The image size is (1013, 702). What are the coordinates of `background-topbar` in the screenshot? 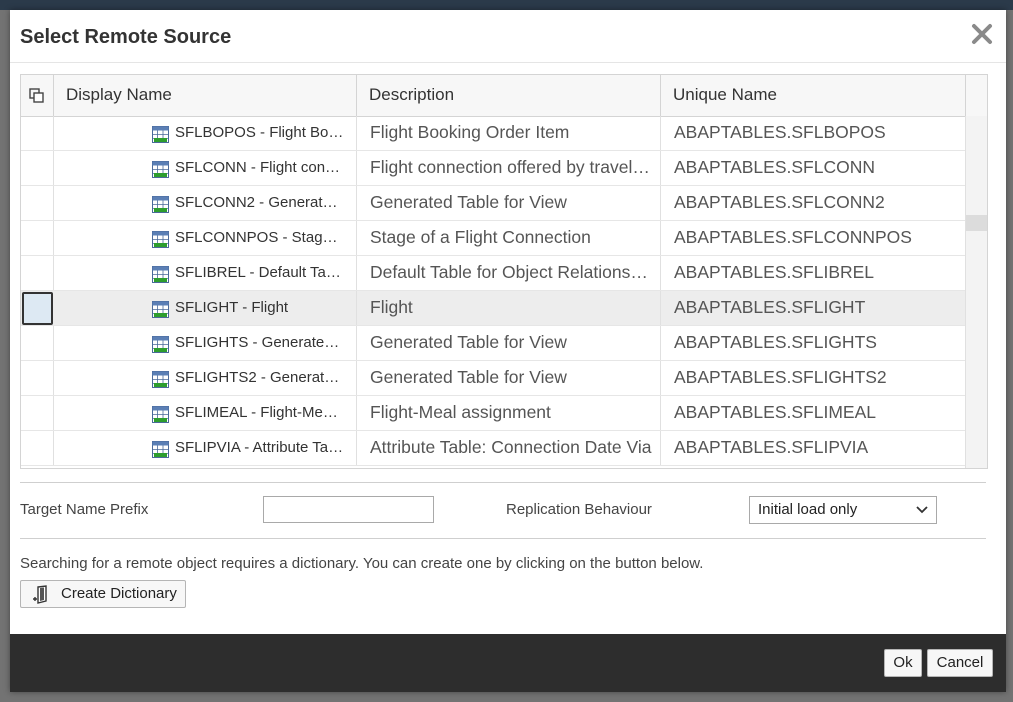 It's located at (506, 5).